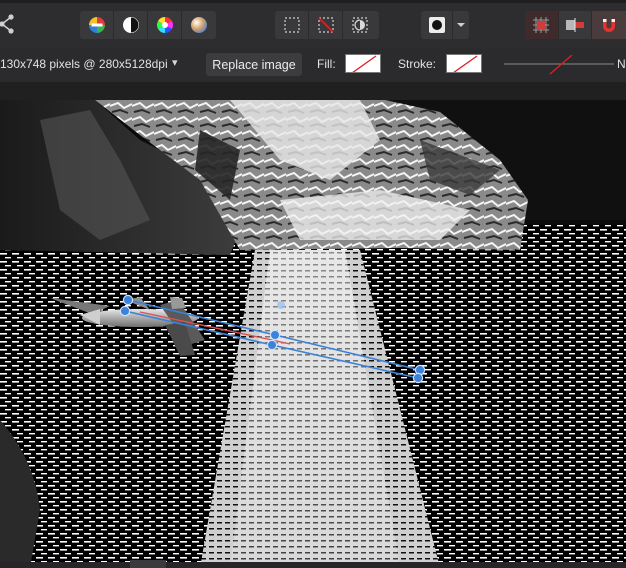 Image resolution: width=626 pixels, height=568 pixels. What do you see at coordinates (326, 64) in the screenshot?
I see `fill-label: Fill:` at bounding box center [326, 64].